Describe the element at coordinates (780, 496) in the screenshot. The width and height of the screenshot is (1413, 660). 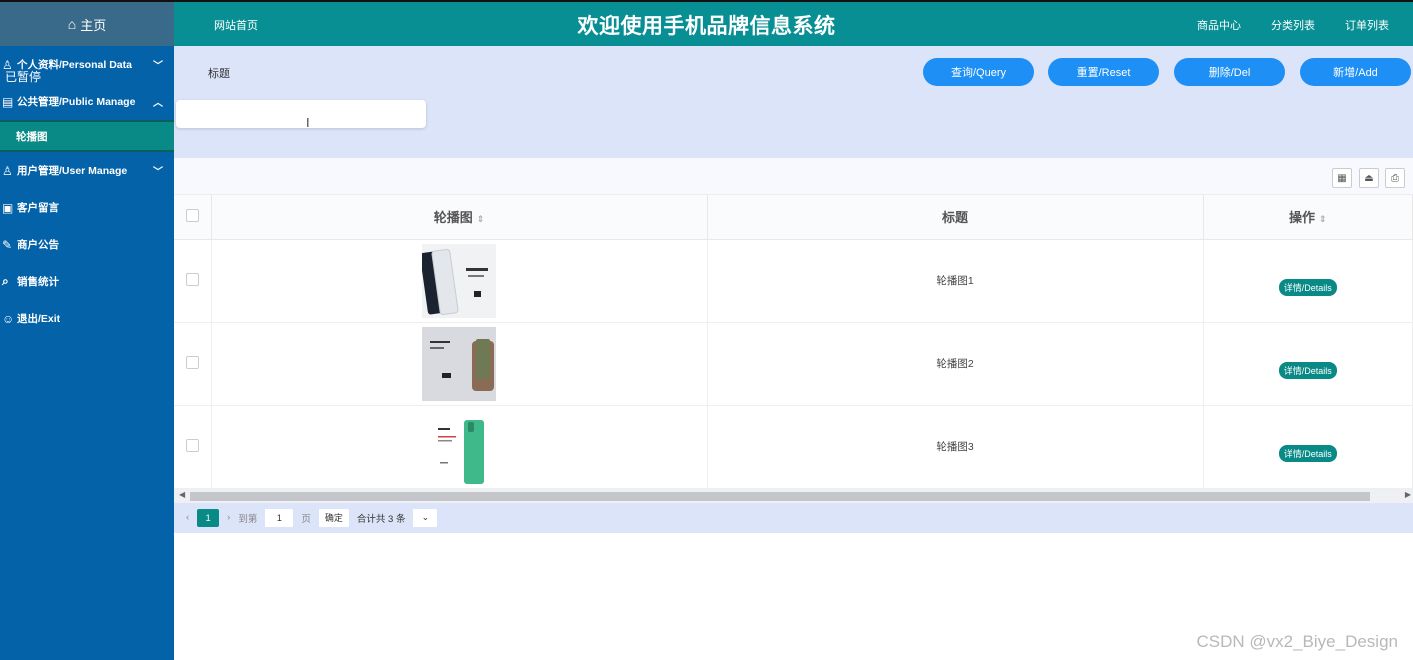
I see `scrollbar-thumb` at that location.